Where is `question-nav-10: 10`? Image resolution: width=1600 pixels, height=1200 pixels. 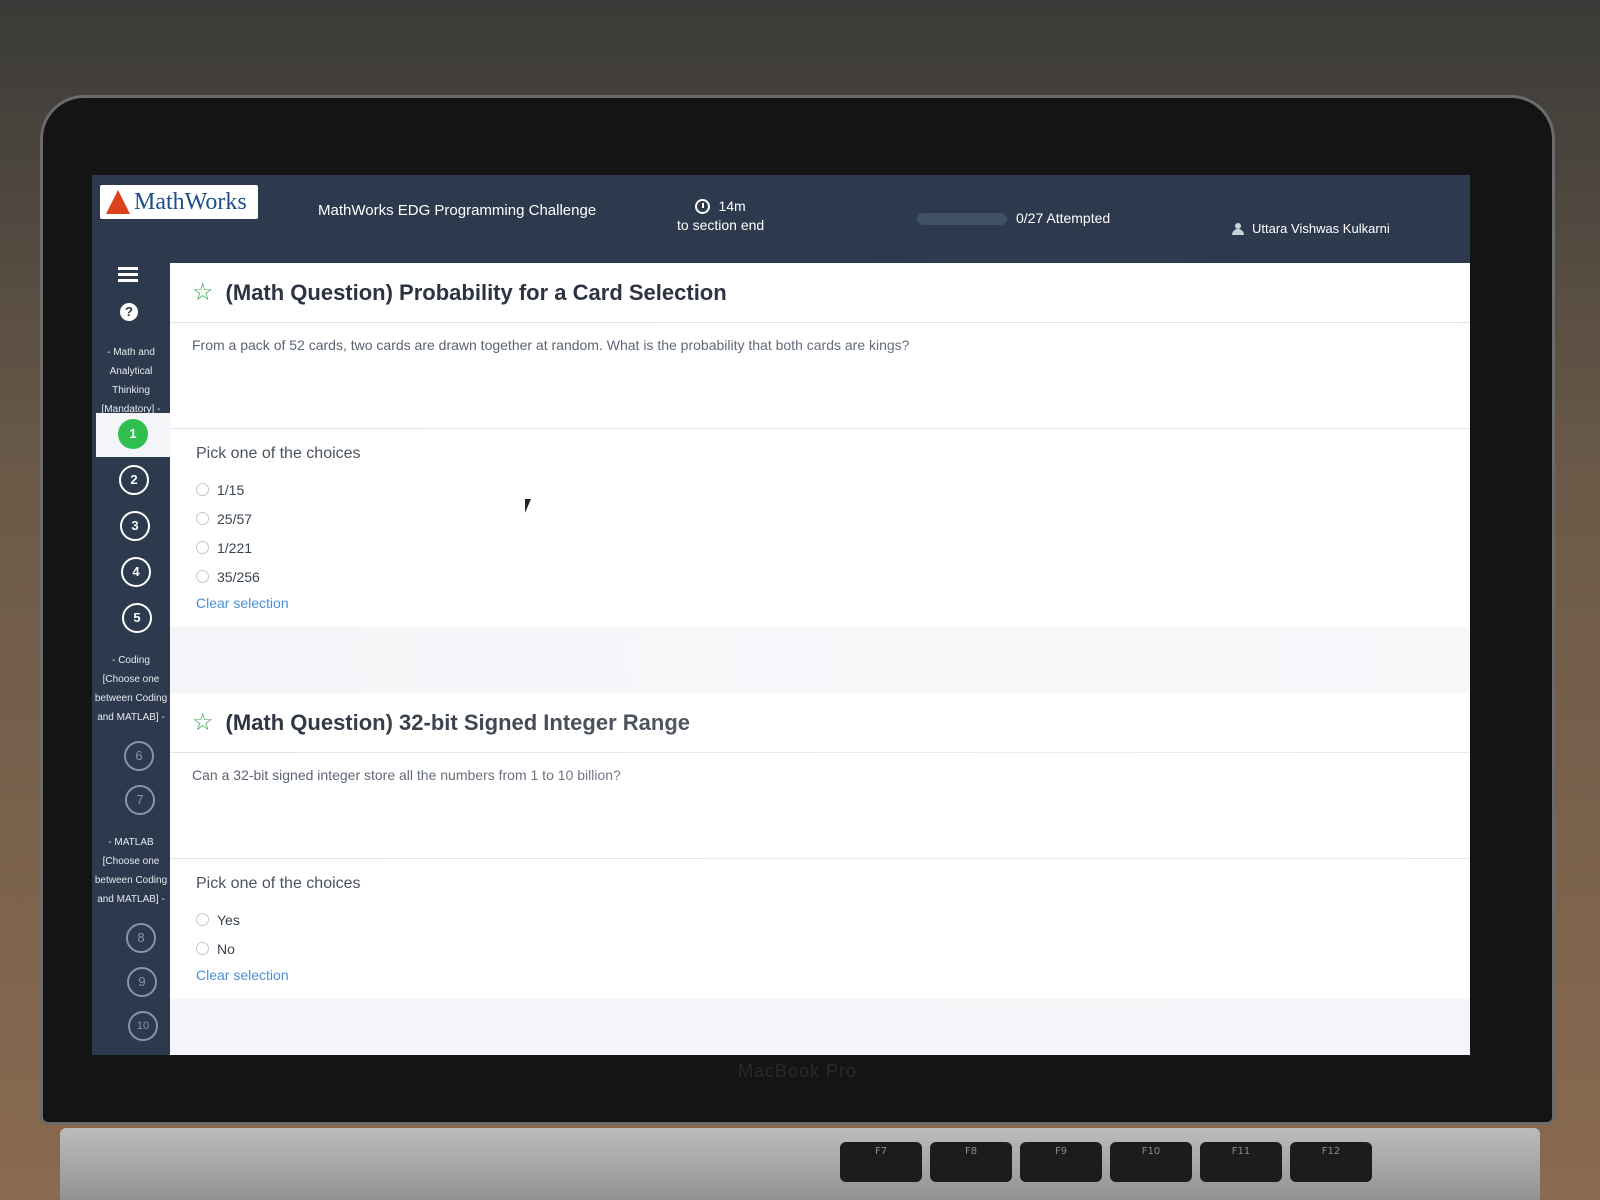
question-nav-10: 10 is located at coordinates (143, 1026).